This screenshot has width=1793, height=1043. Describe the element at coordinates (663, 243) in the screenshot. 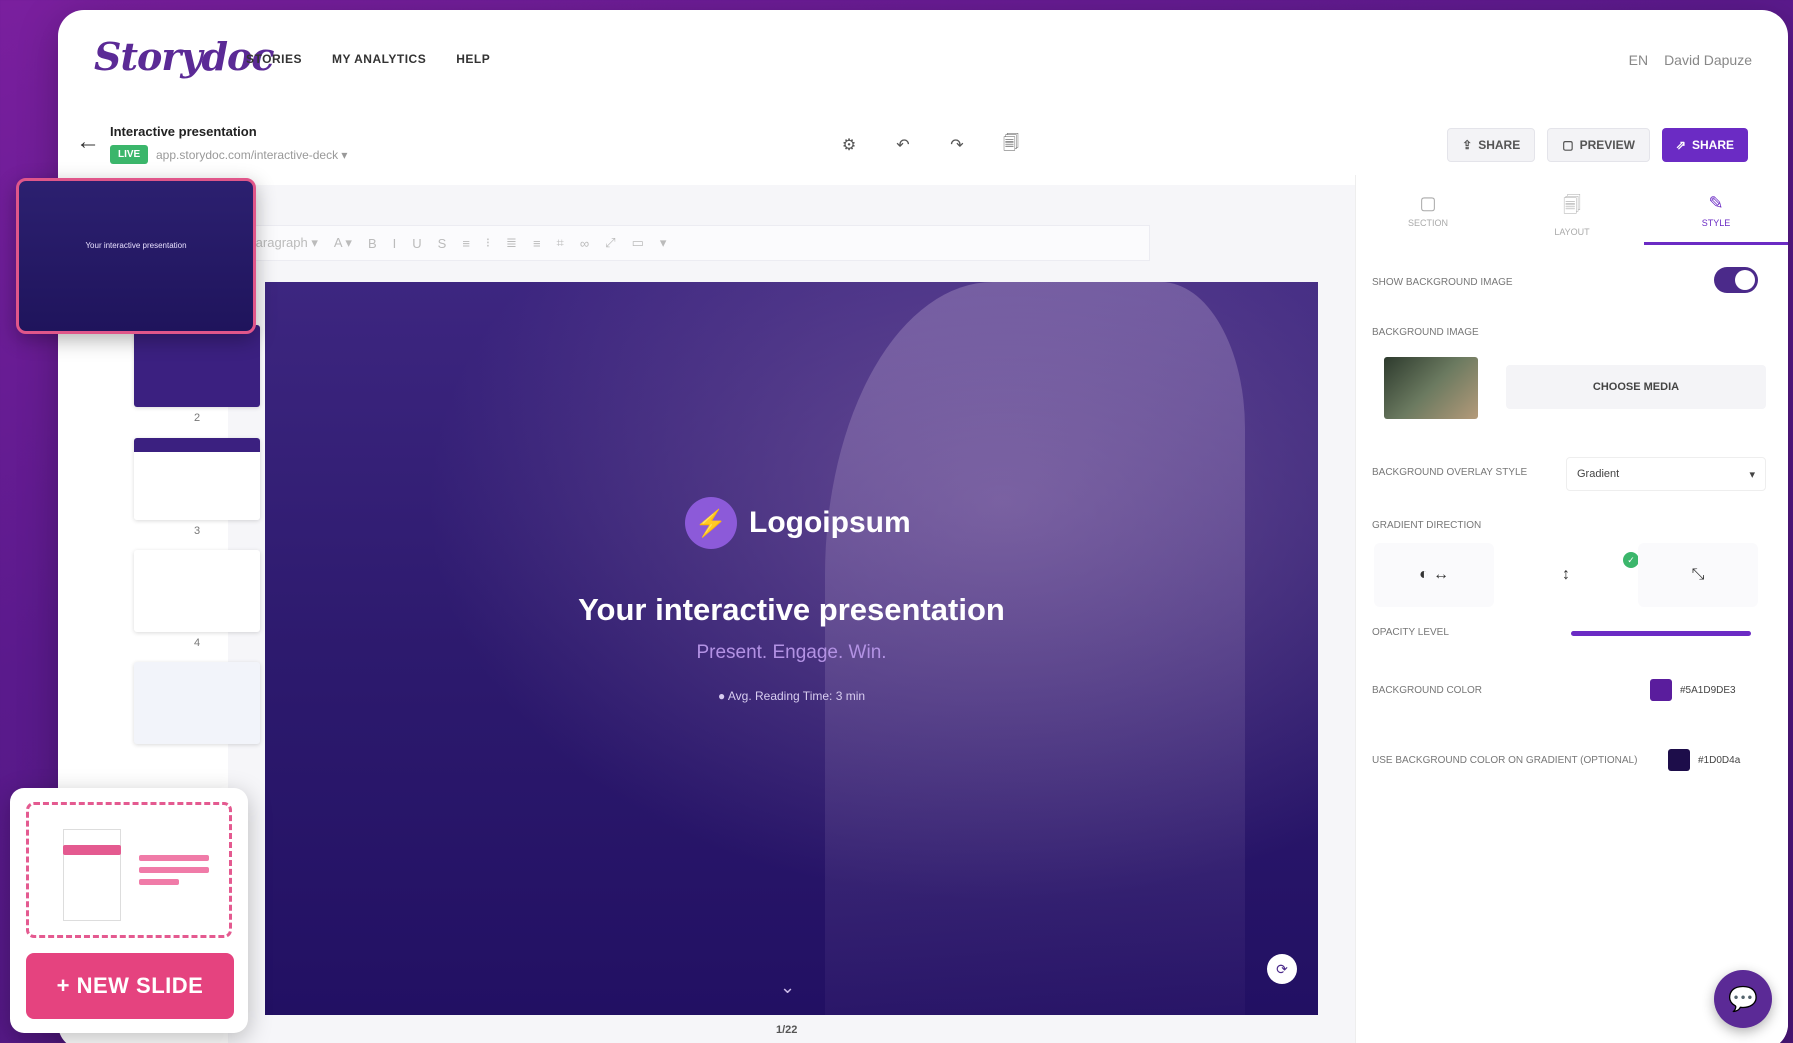

I see `more-icon: ▾` at that location.